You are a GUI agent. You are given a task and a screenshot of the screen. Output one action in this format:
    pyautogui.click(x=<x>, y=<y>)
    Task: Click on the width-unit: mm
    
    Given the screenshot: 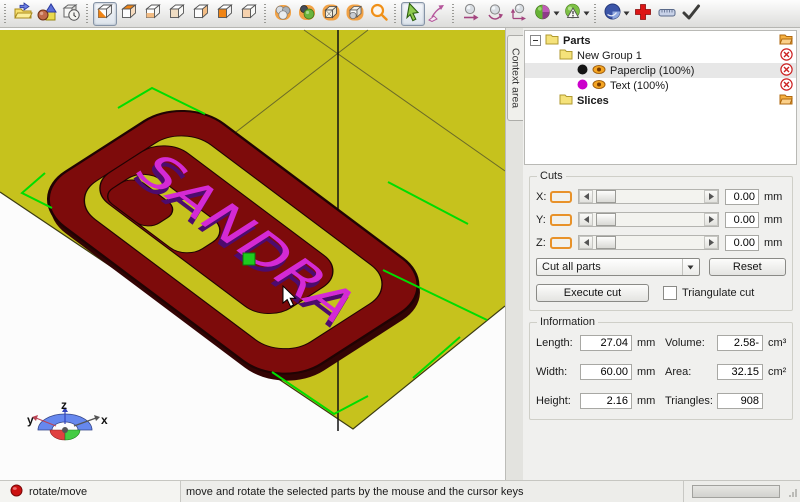 What is the action you would take?
    pyautogui.click(x=646, y=372)
    